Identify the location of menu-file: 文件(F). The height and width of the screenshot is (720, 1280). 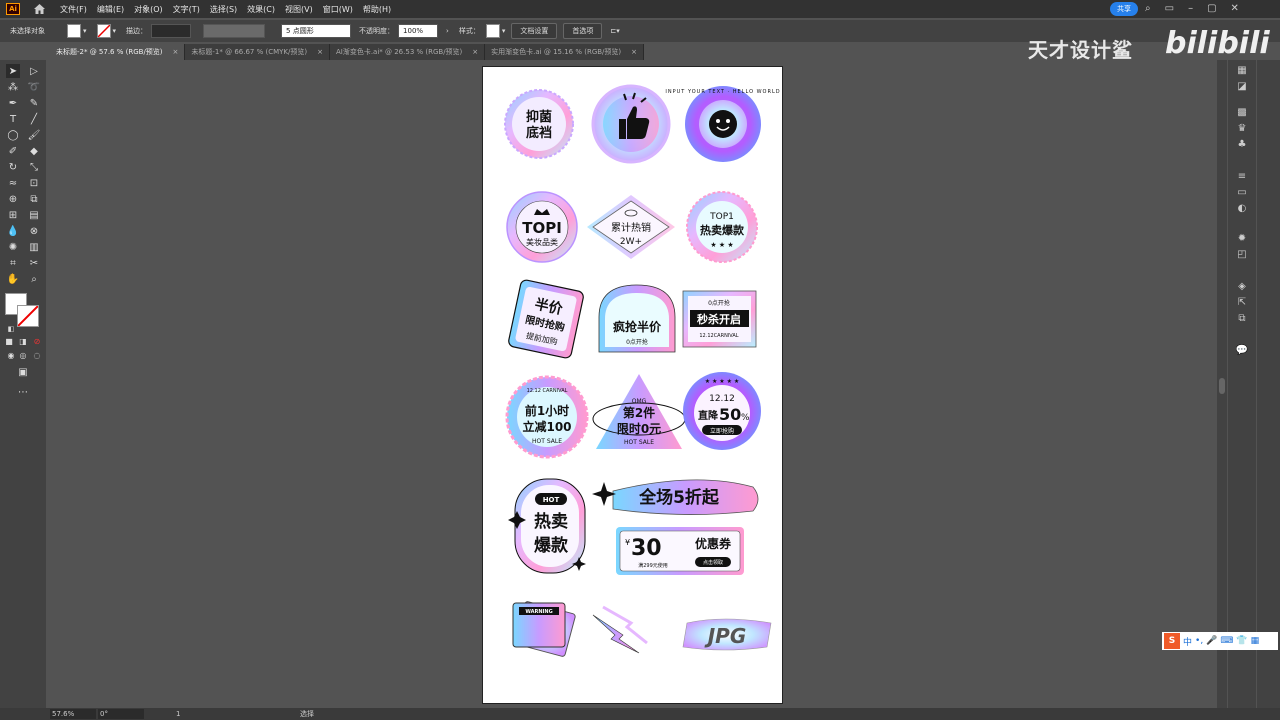
(73, 9).